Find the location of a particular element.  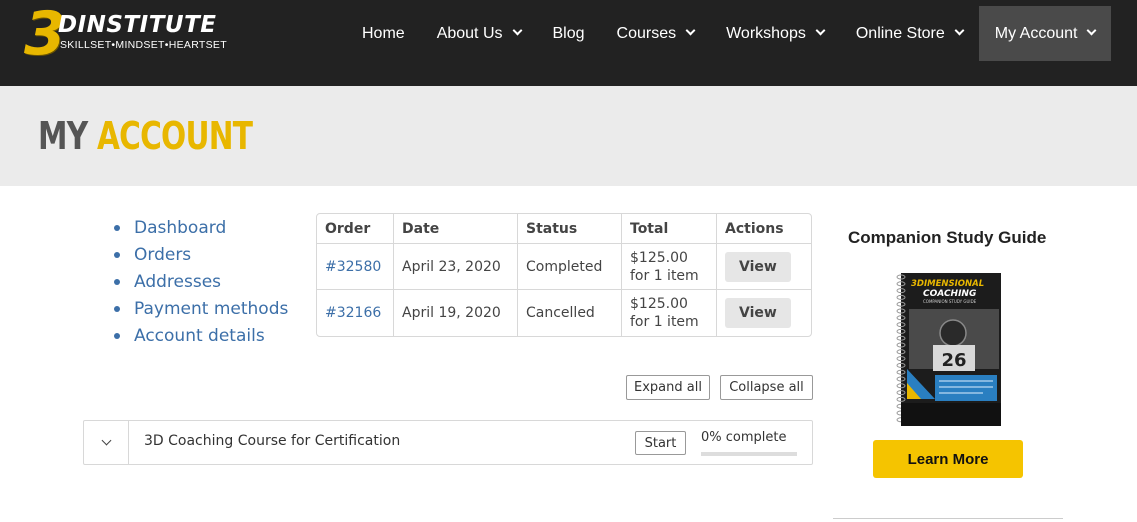

account-nav-label: Account details is located at coordinates (199, 335).